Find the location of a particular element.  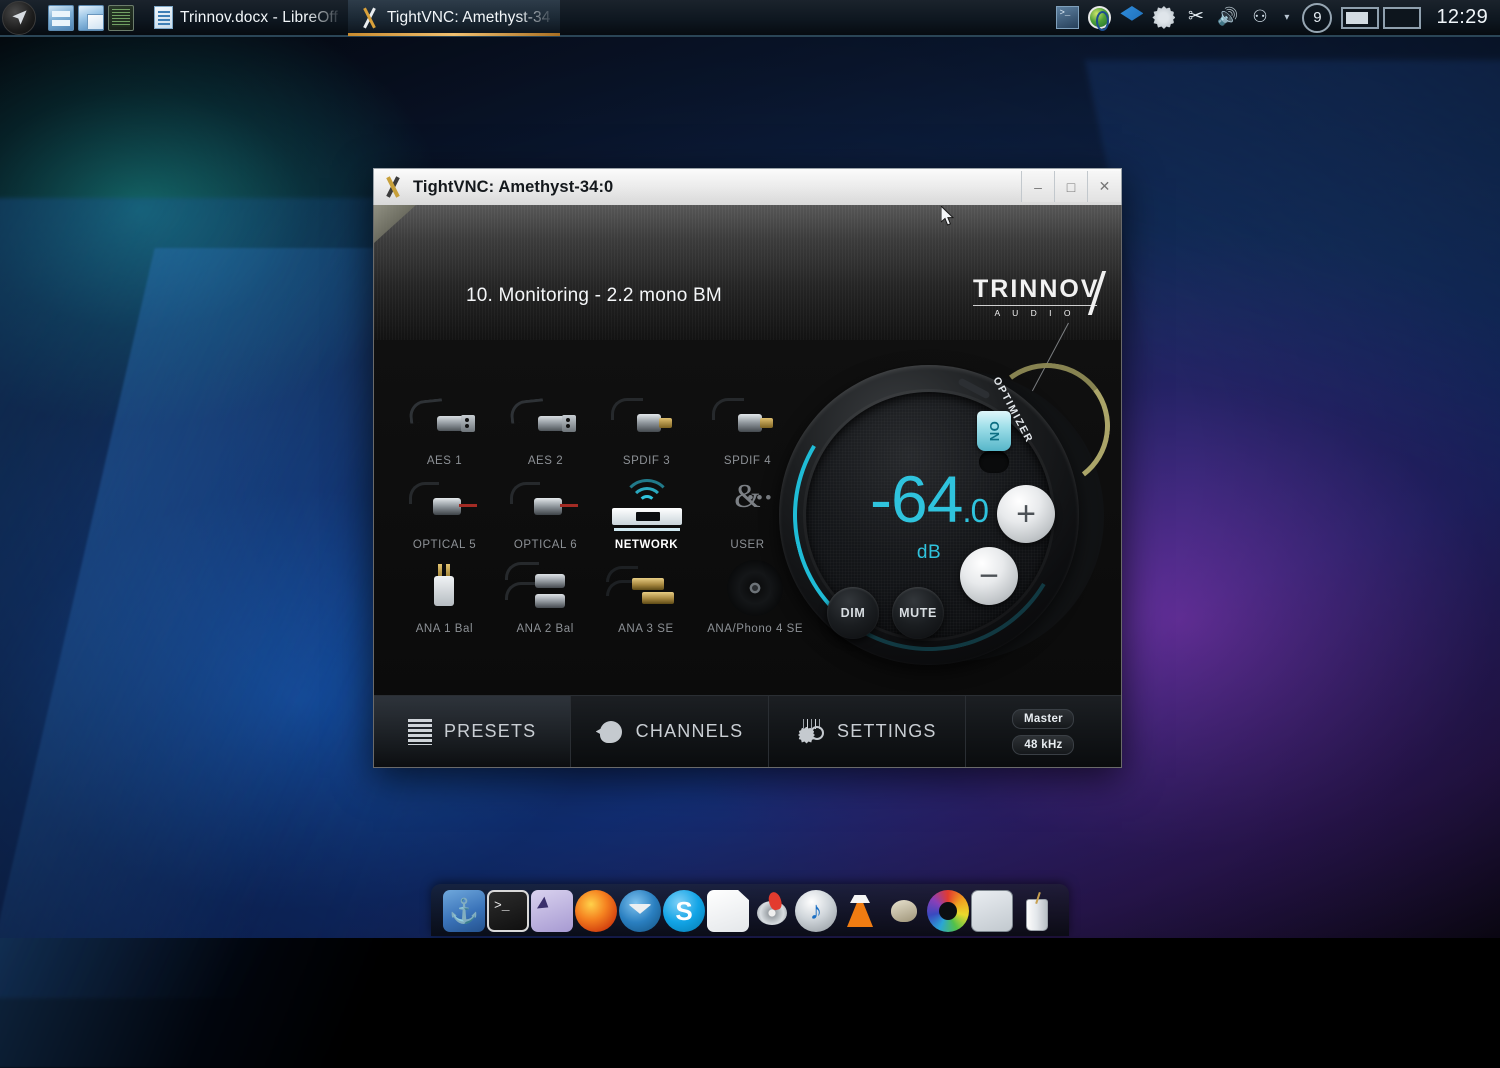

input-source-optical-5: OPTICAL 5 is located at coordinates (444, 509).